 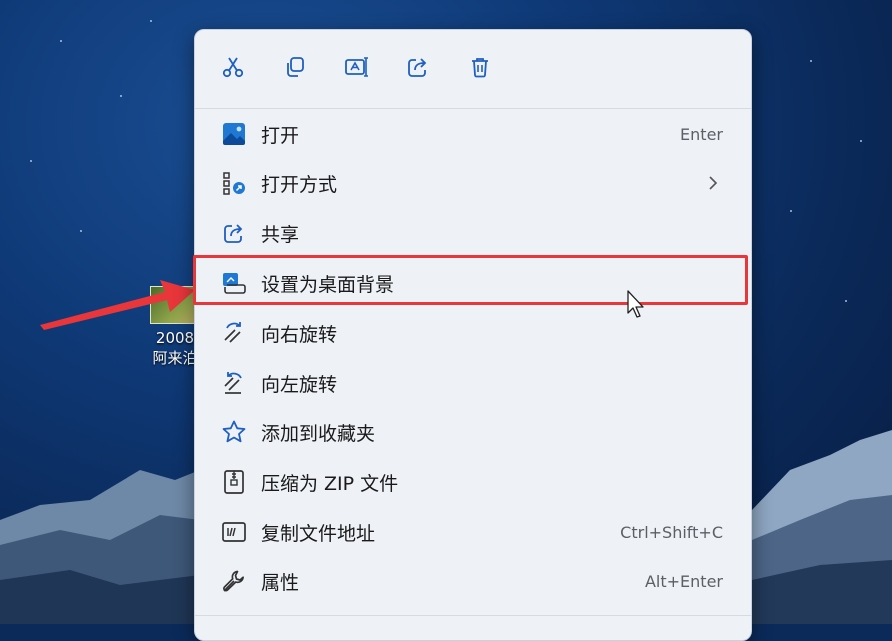 What do you see at coordinates (635, 304) in the screenshot?
I see `mouse-cursor-icon` at bounding box center [635, 304].